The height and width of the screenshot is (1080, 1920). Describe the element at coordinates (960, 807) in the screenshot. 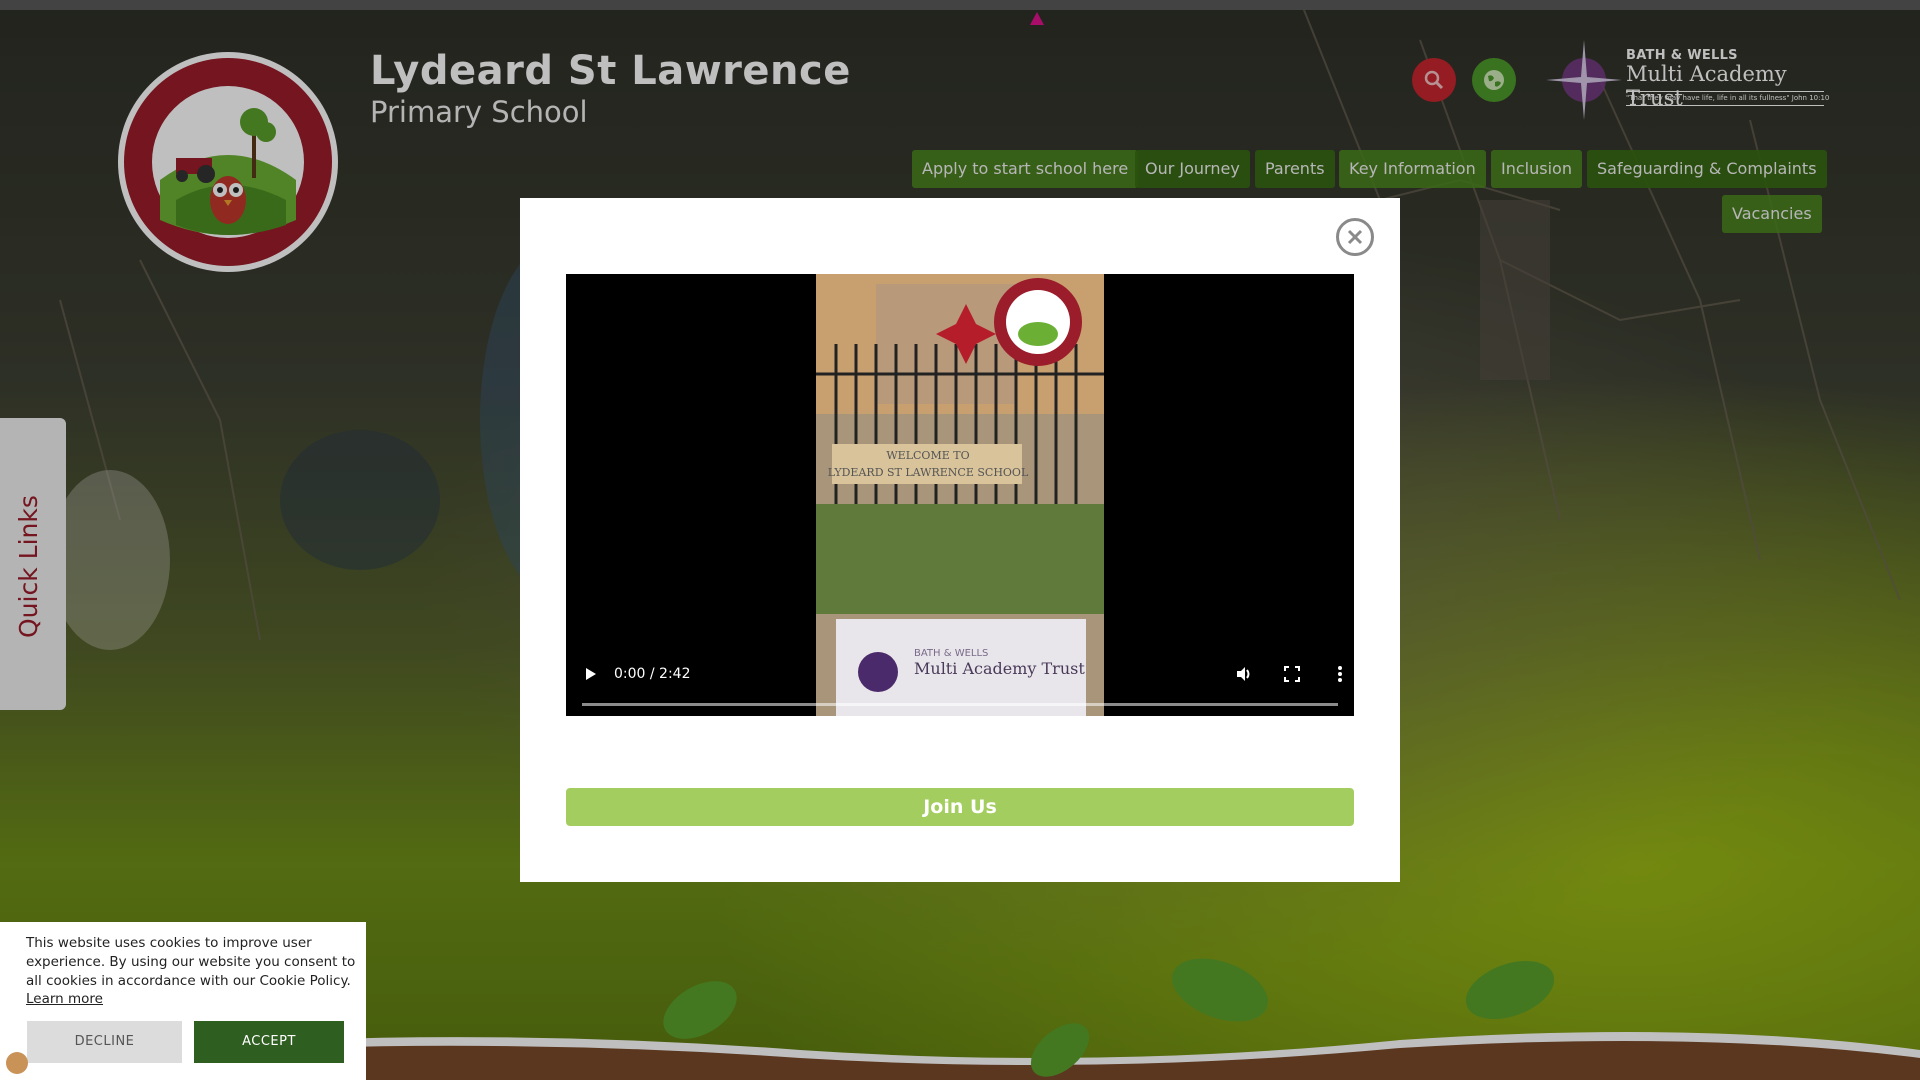

I see `join-us-button: Join Us` at that location.